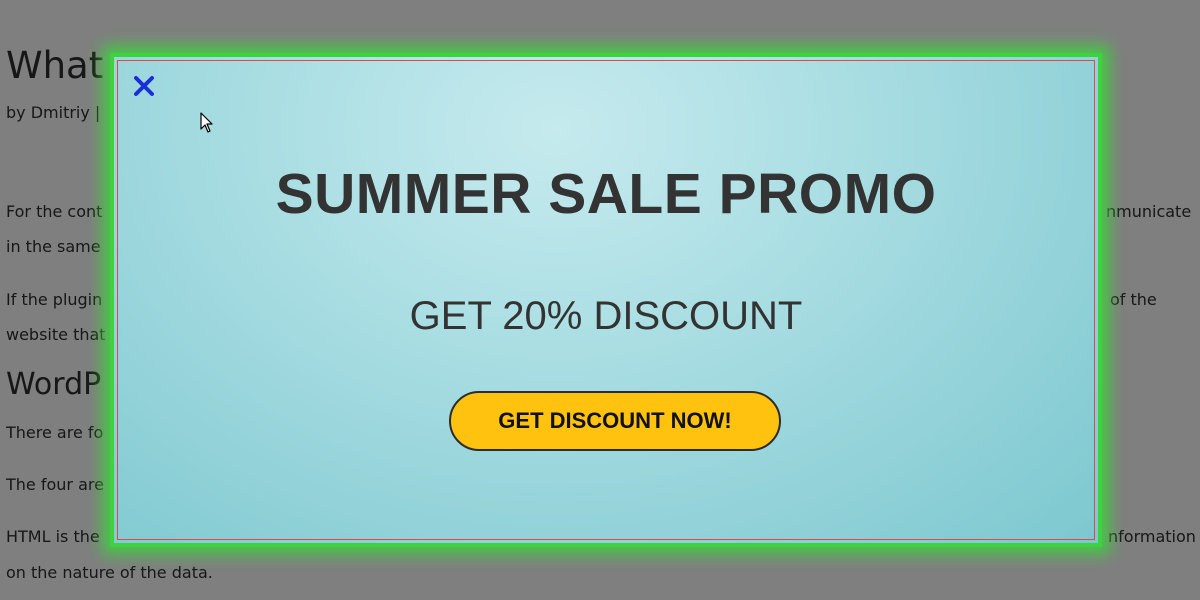  I want to click on close-x-icon, so click(144, 86).